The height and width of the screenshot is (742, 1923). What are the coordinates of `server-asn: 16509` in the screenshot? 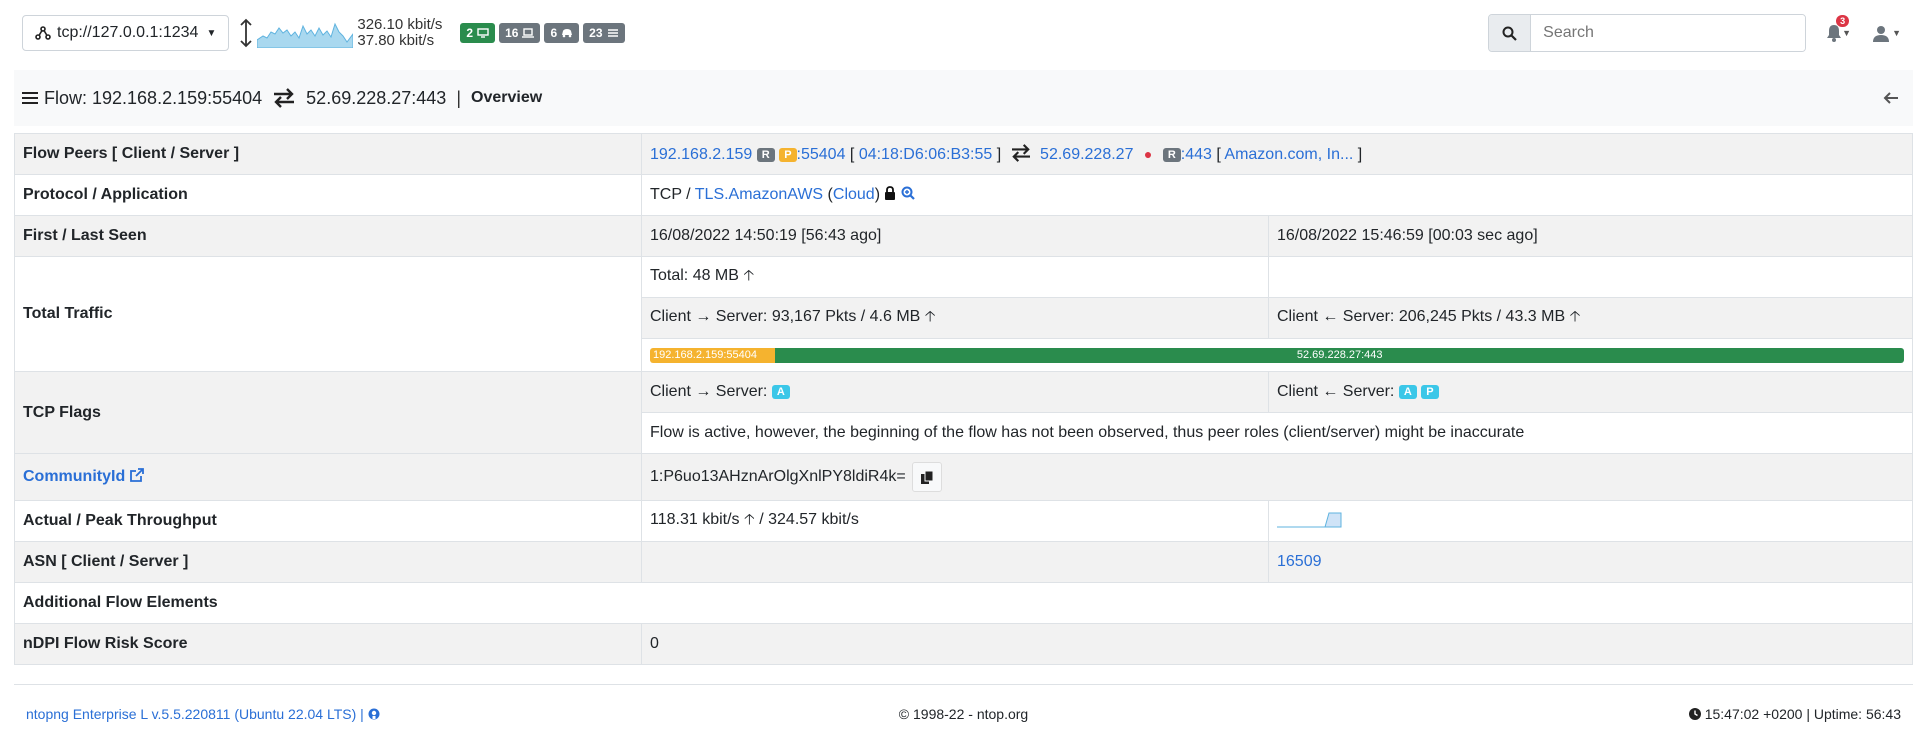 It's located at (1590, 562).